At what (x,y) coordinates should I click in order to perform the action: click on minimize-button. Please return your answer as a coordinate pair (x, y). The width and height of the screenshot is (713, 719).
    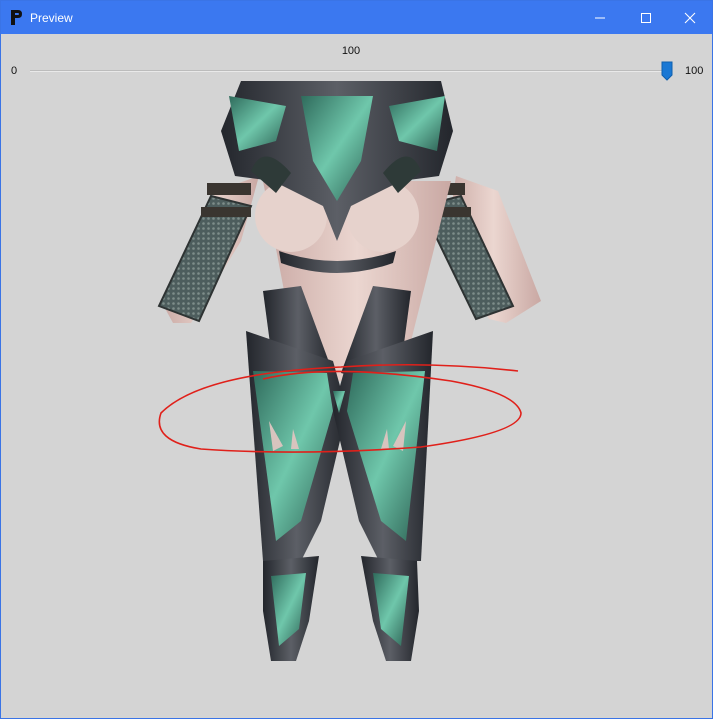
    Looking at the image, I should click on (600, 17).